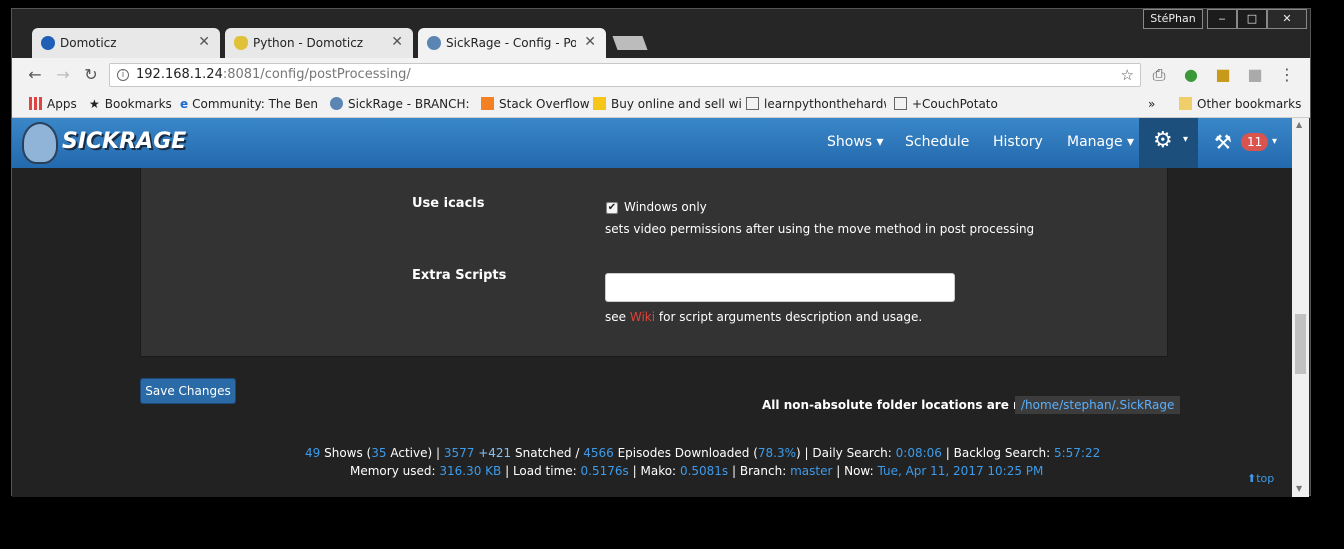  What do you see at coordinates (1274, 141) in the screenshot?
I see `chevron-down-icon: ▾` at bounding box center [1274, 141].